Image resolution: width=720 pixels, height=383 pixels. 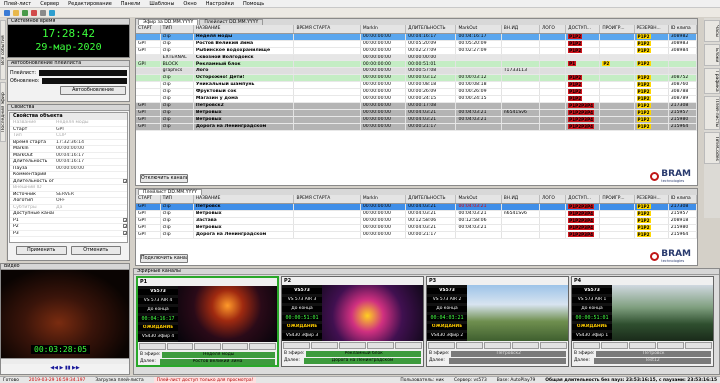 I want to click on property-value: 17:32:36:14, so click(x=90, y=143).